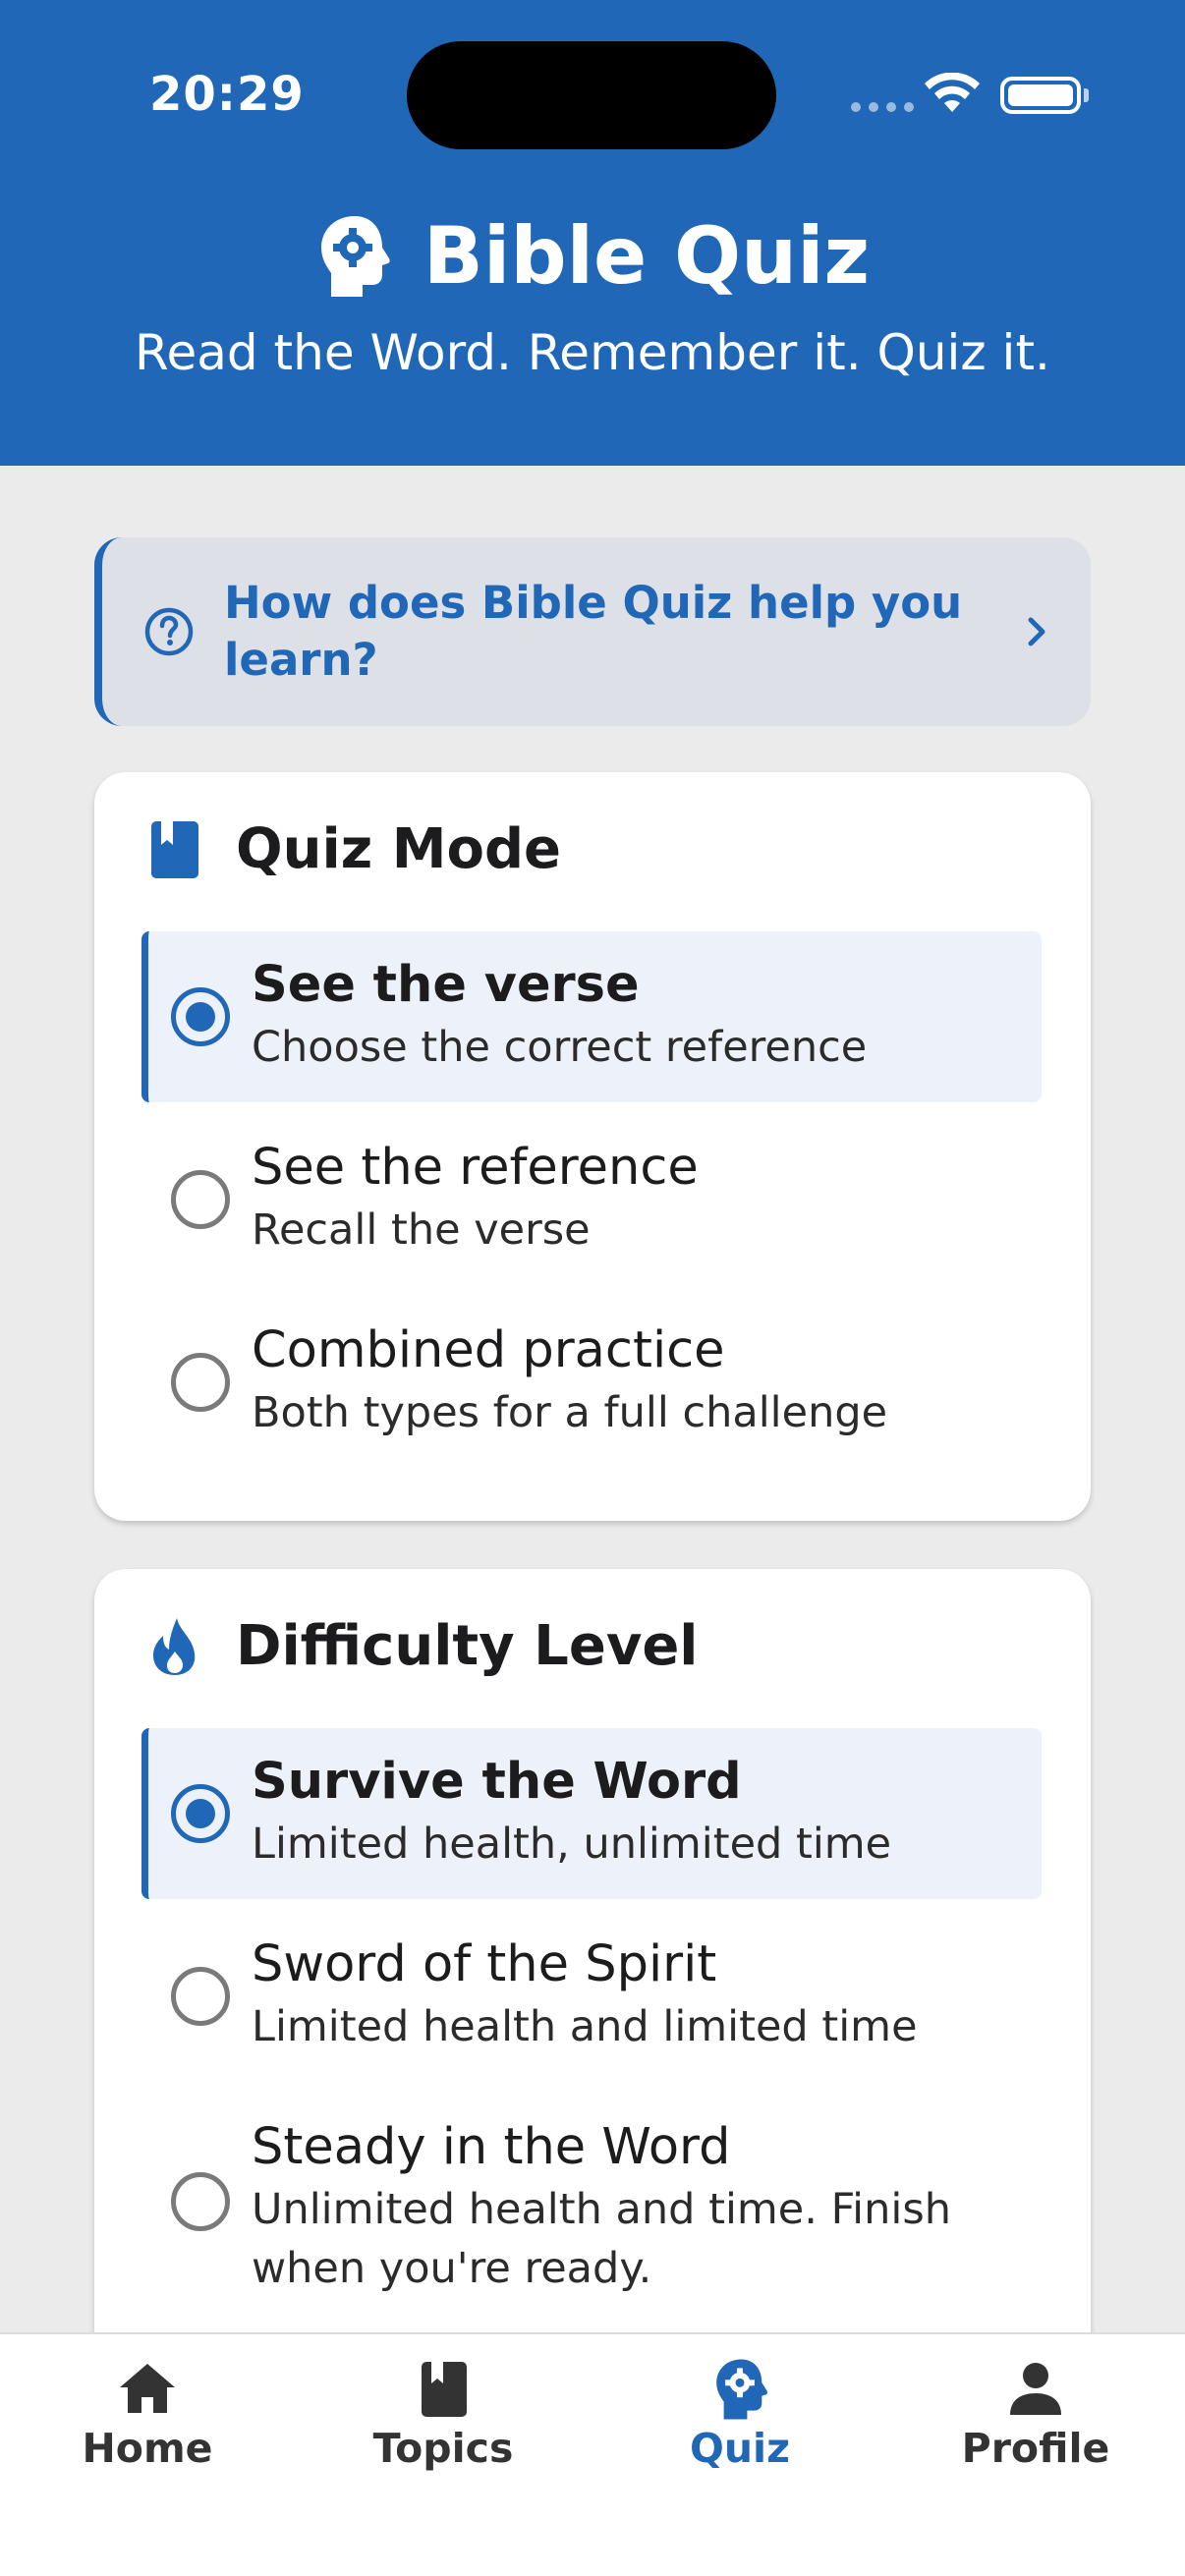  I want to click on tab-topics: Topics, so click(443, 2415).